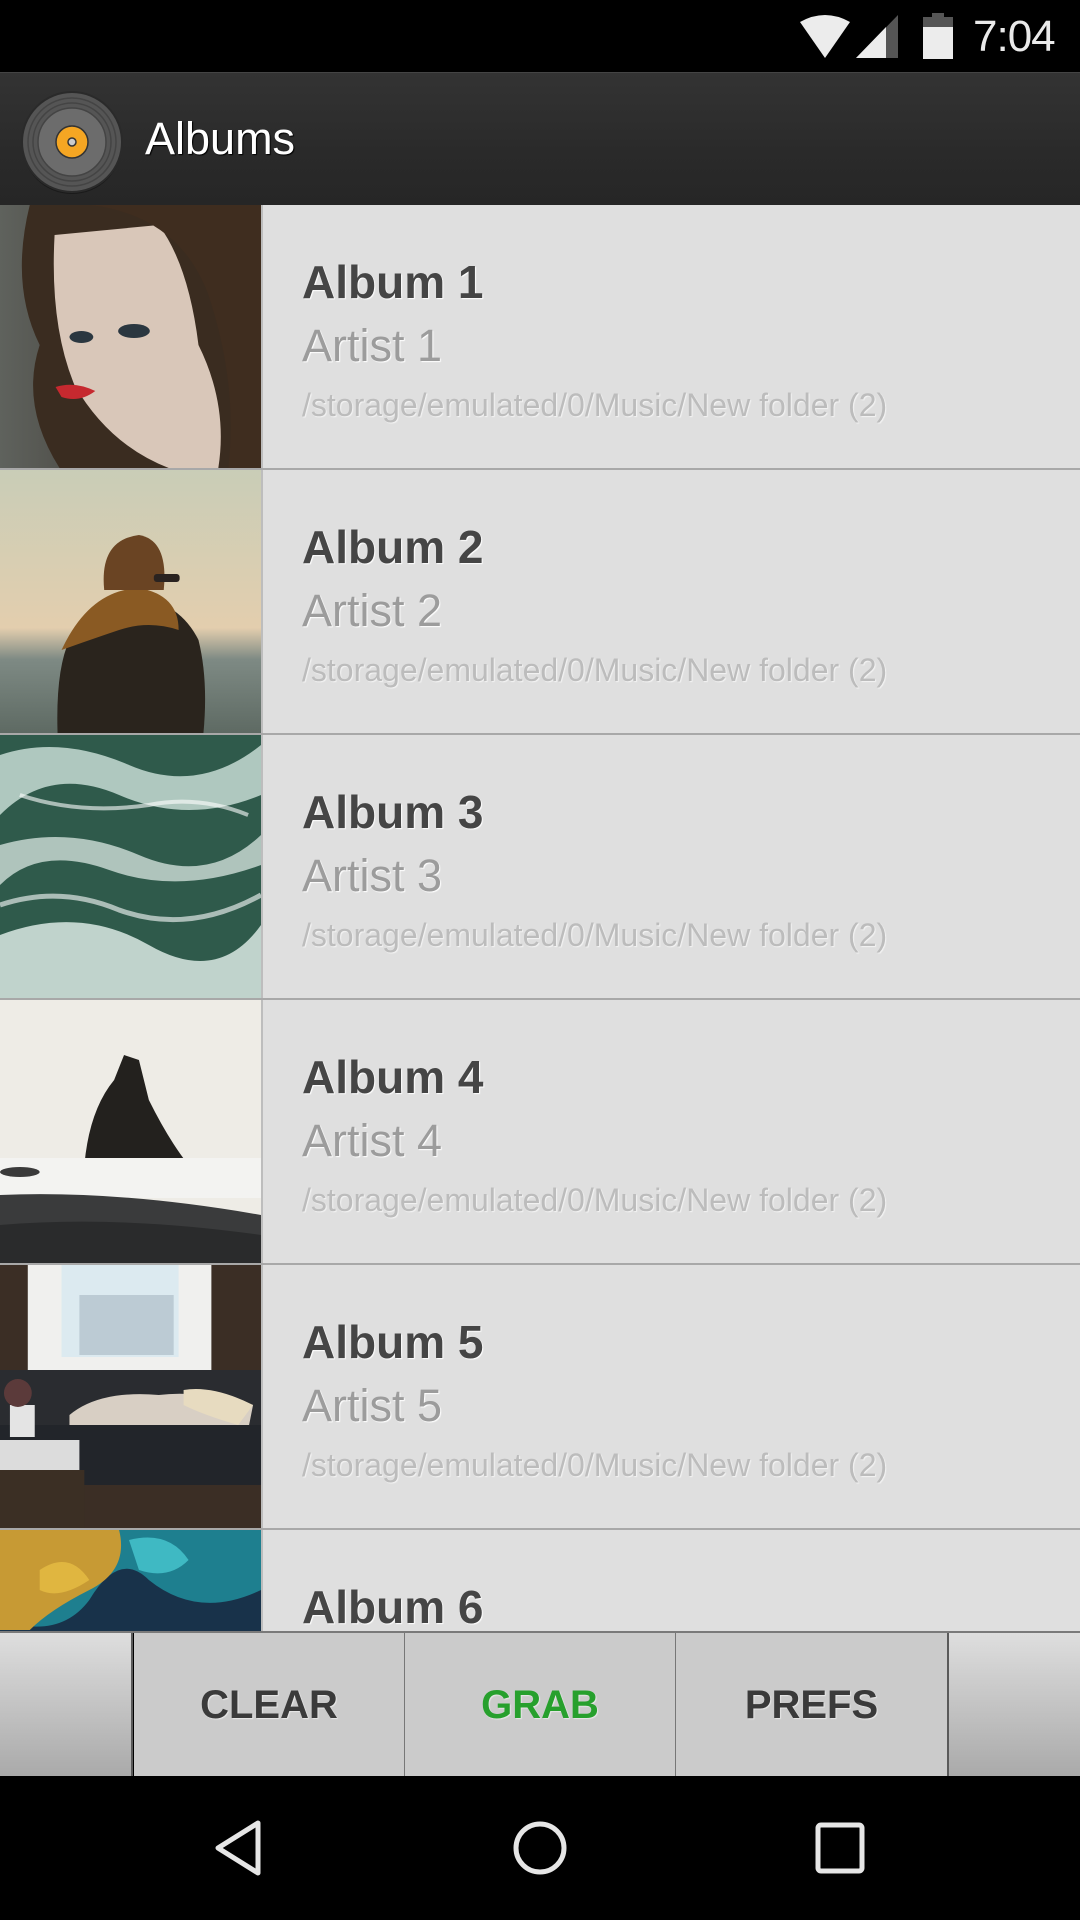 The image size is (1080, 1920). What do you see at coordinates (825, 36) in the screenshot?
I see `wifi-icon` at bounding box center [825, 36].